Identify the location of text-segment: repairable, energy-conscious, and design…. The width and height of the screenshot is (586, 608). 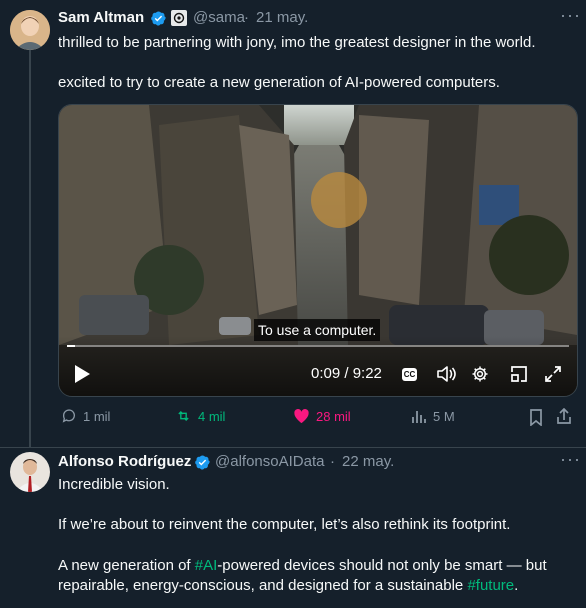
(263, 585).